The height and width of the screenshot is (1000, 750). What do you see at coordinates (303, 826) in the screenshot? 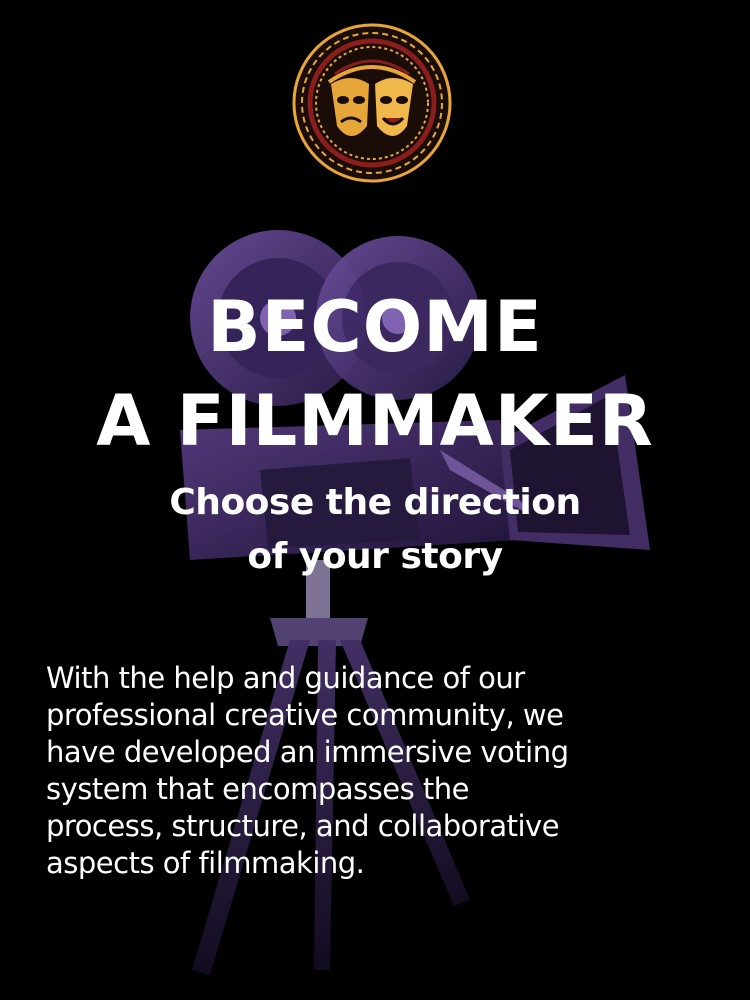
I see `body-line: process, structure, and collaborative` at bounding box center [303, 826].